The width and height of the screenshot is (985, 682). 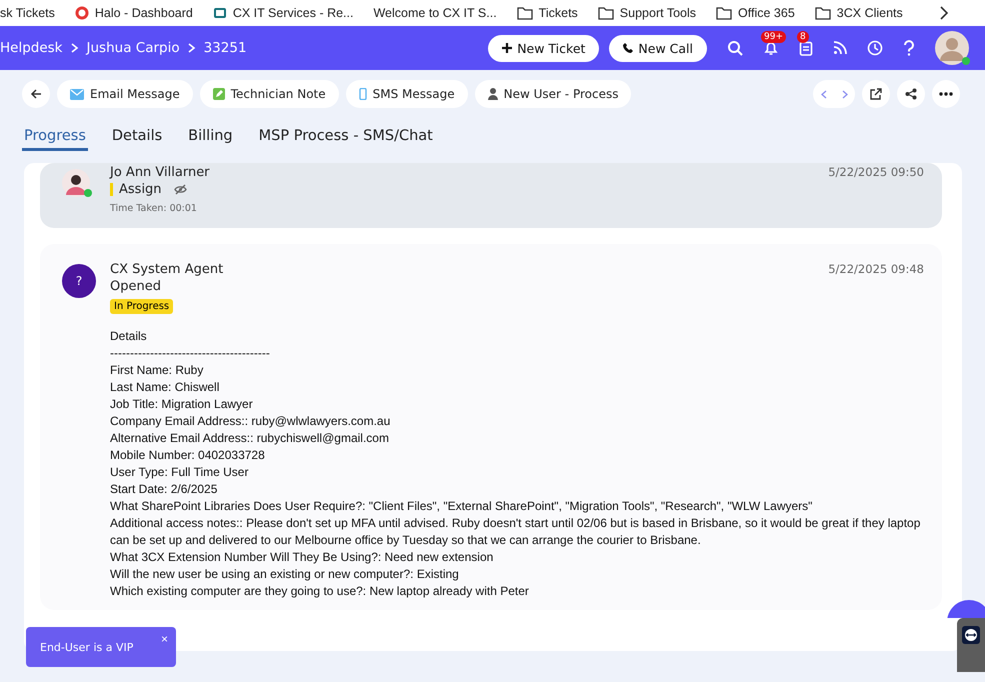 I want to click on avatar-letter: ?, so click(x=79, y=281).